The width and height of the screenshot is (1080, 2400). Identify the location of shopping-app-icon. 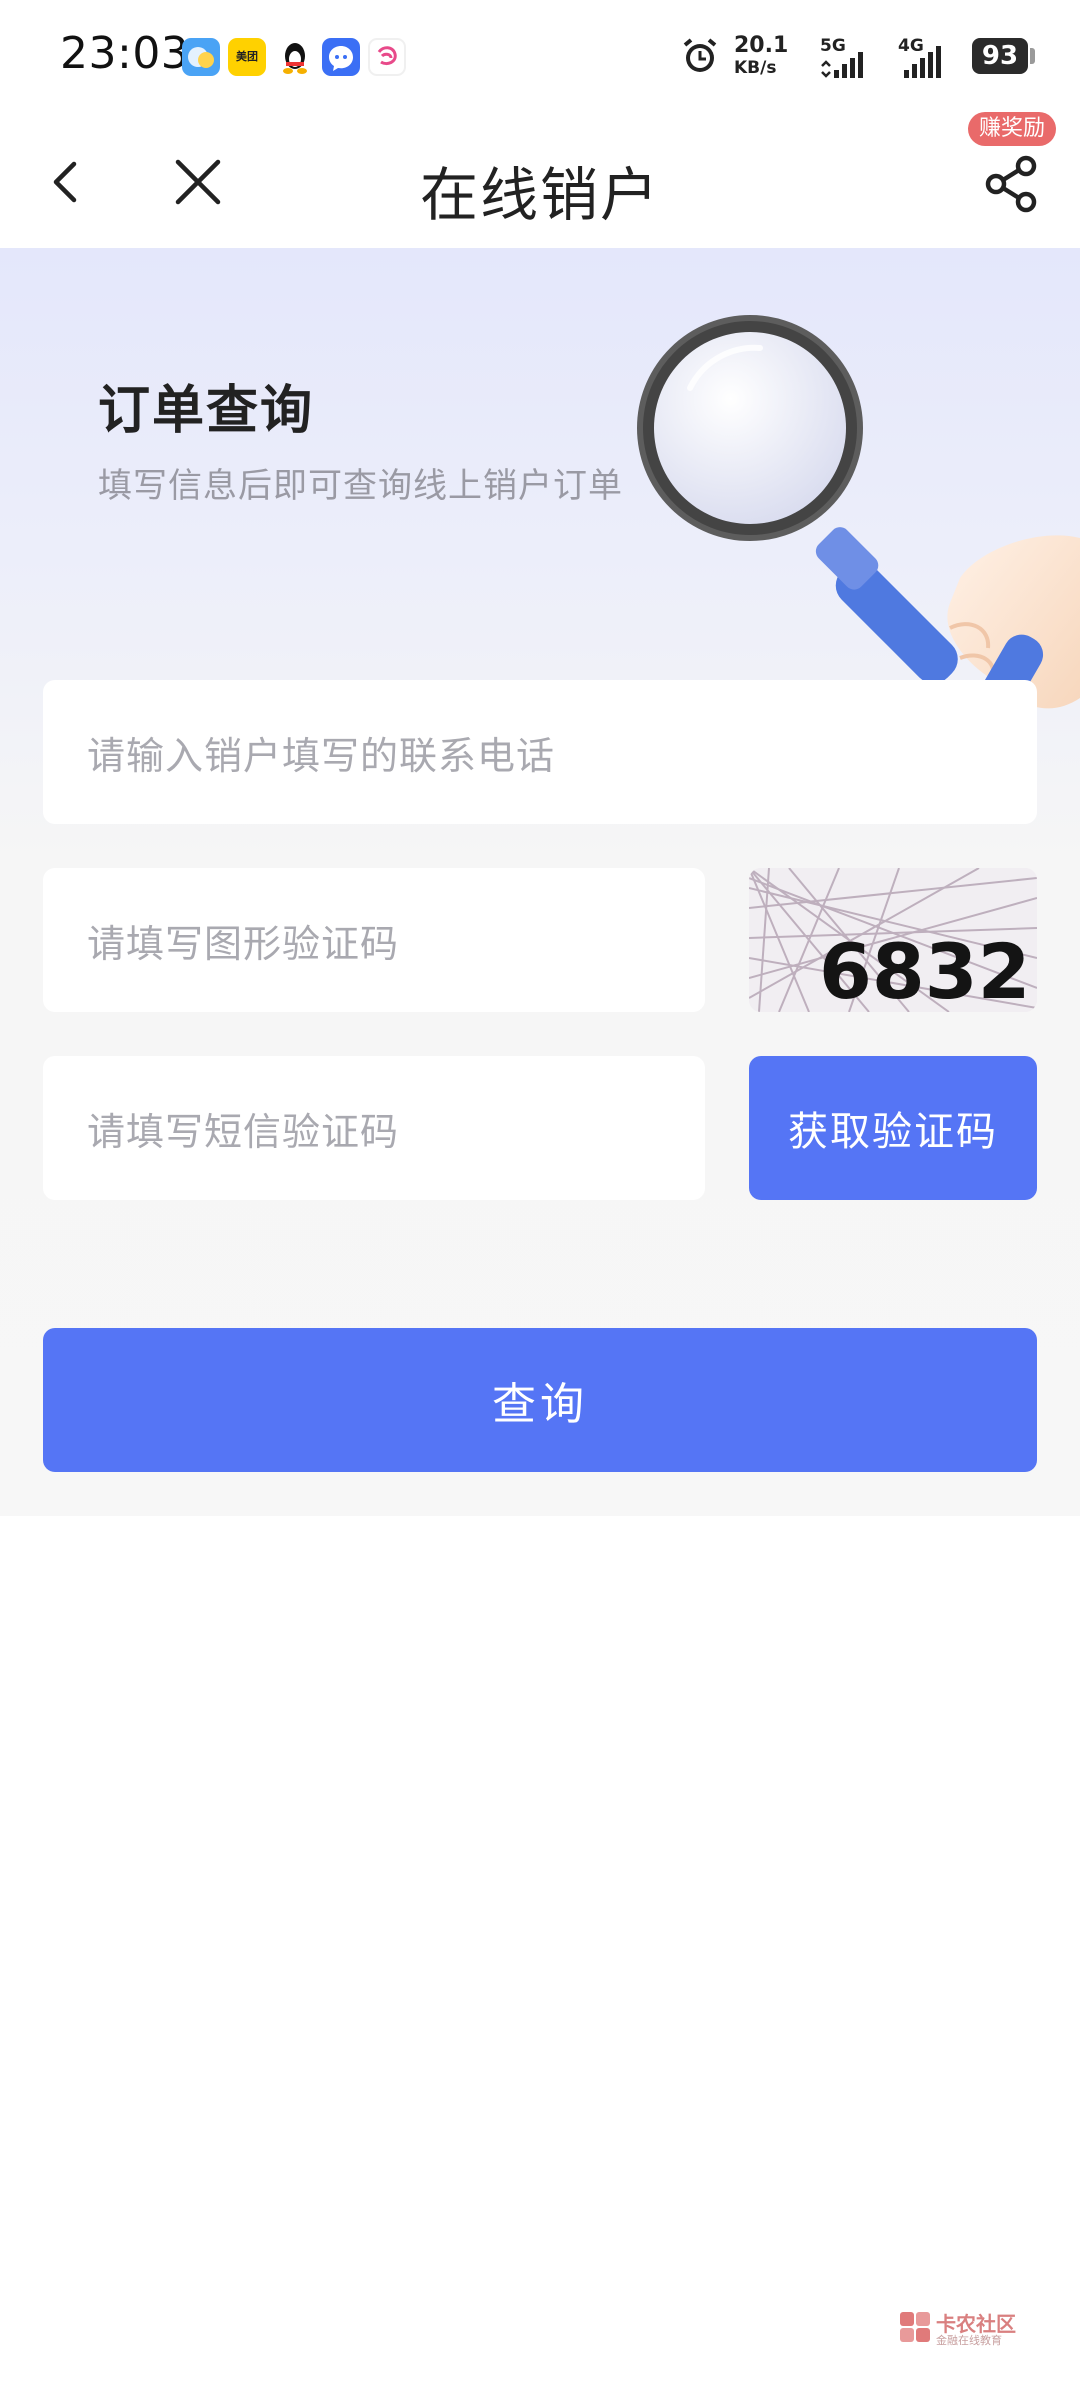
(387, 57).